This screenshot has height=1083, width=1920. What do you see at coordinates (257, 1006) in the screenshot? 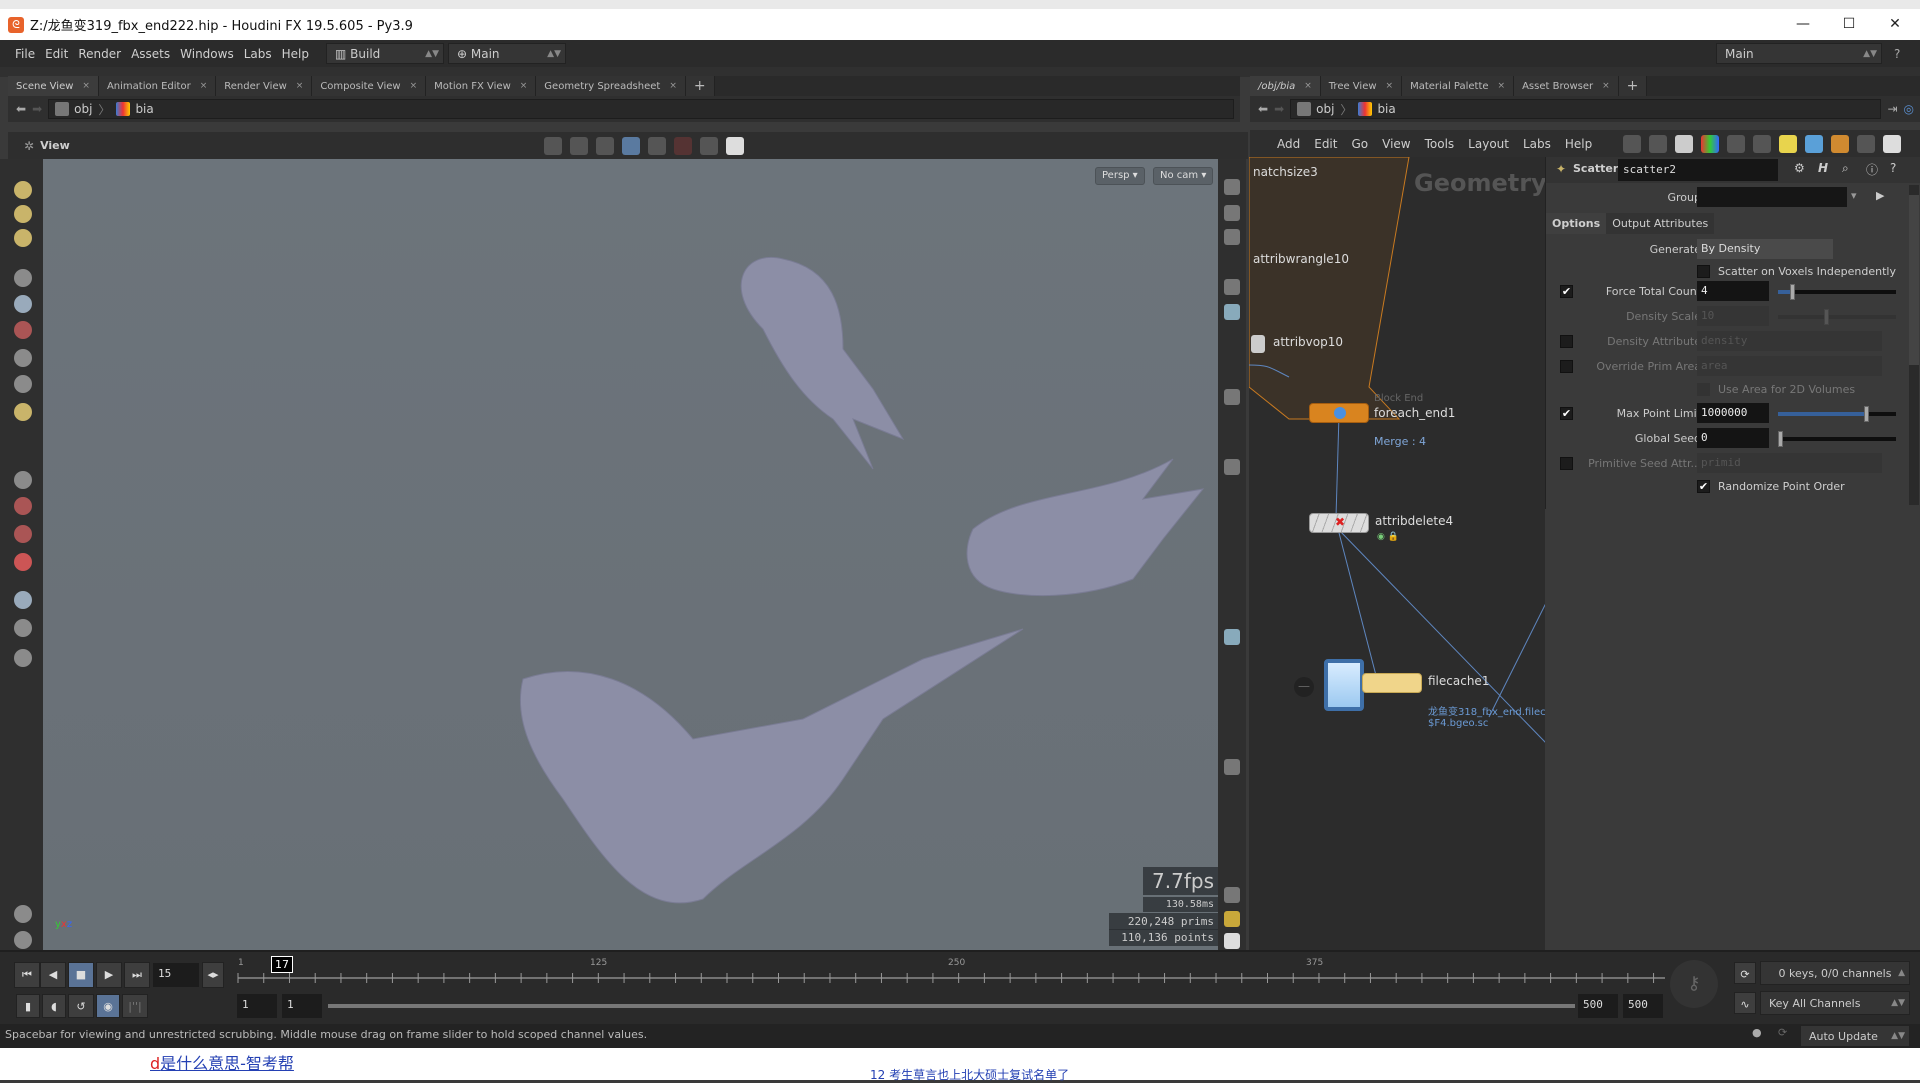
I see `range-start-field: 1` at bounding box center [257, 1006].